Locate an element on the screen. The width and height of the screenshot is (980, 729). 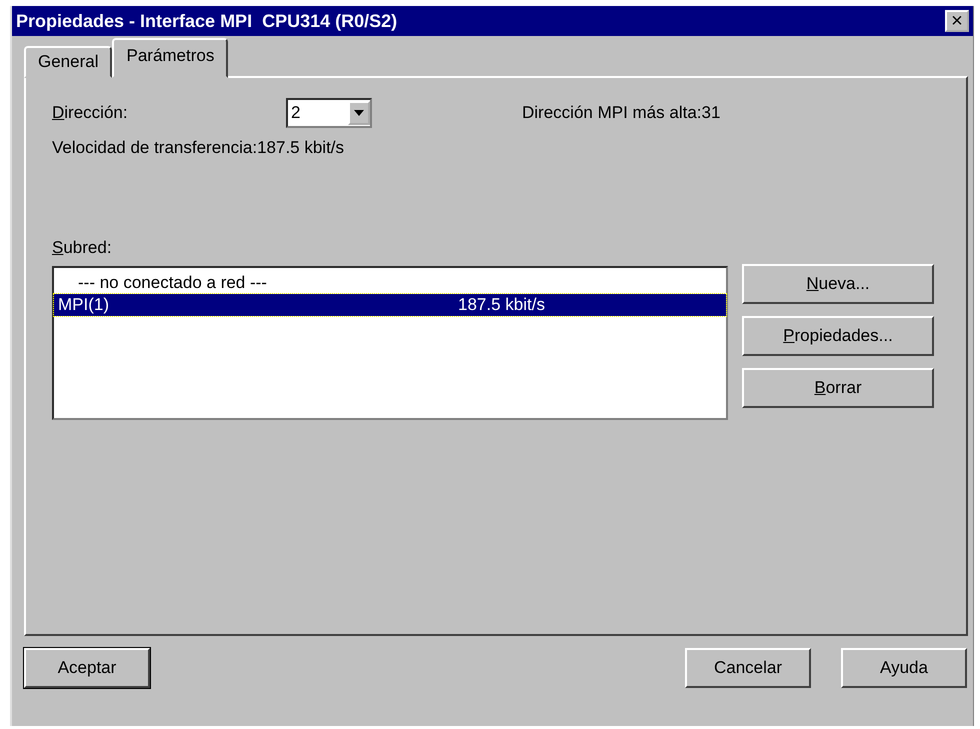
dialog-button: Aceptar is located at coordinates (87, 668).